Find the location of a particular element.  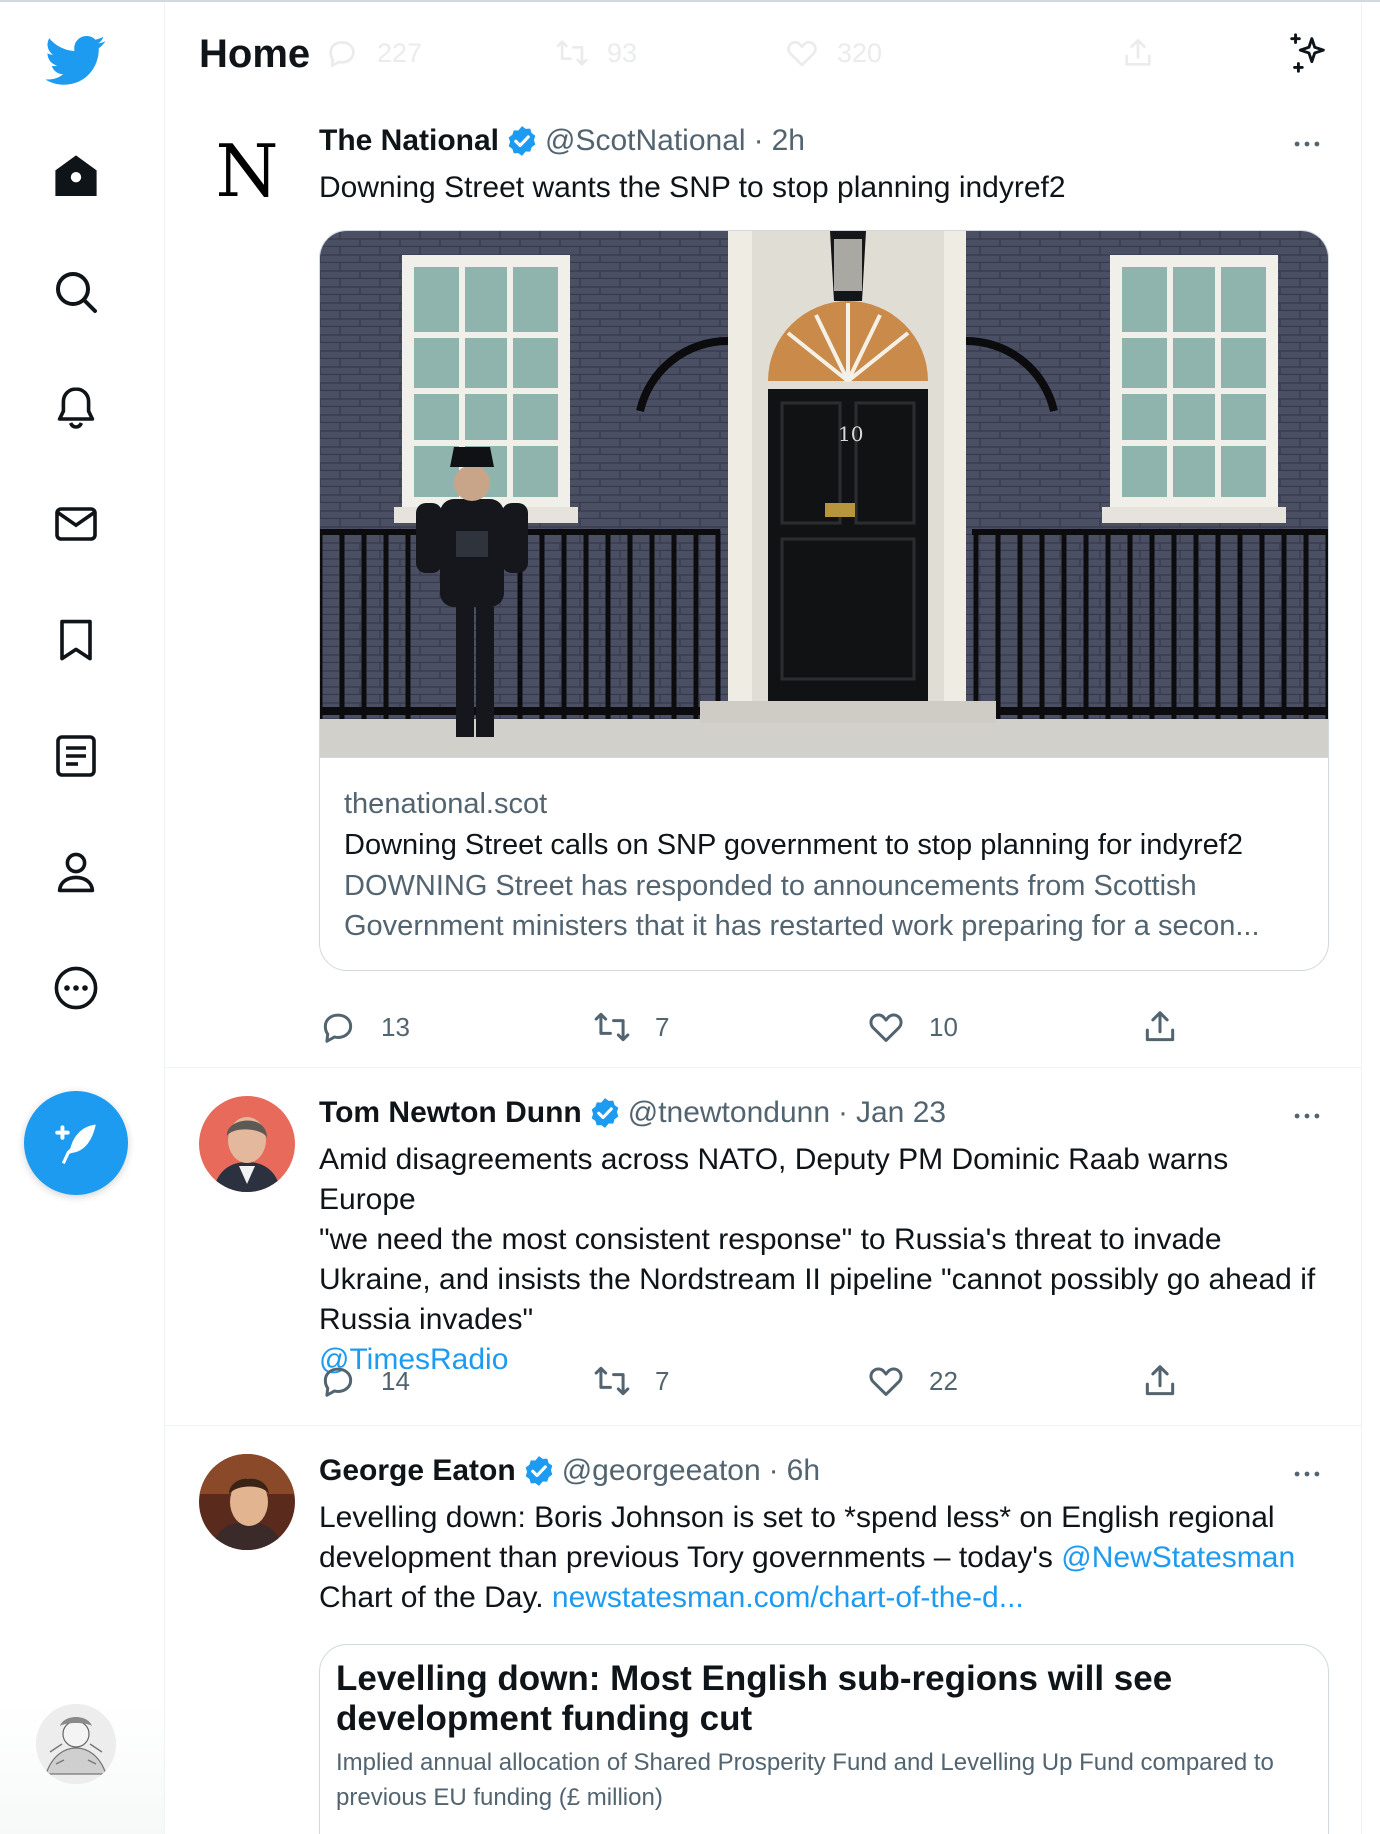

ghost-like-count: 320 is located at coordinates (833, 53).